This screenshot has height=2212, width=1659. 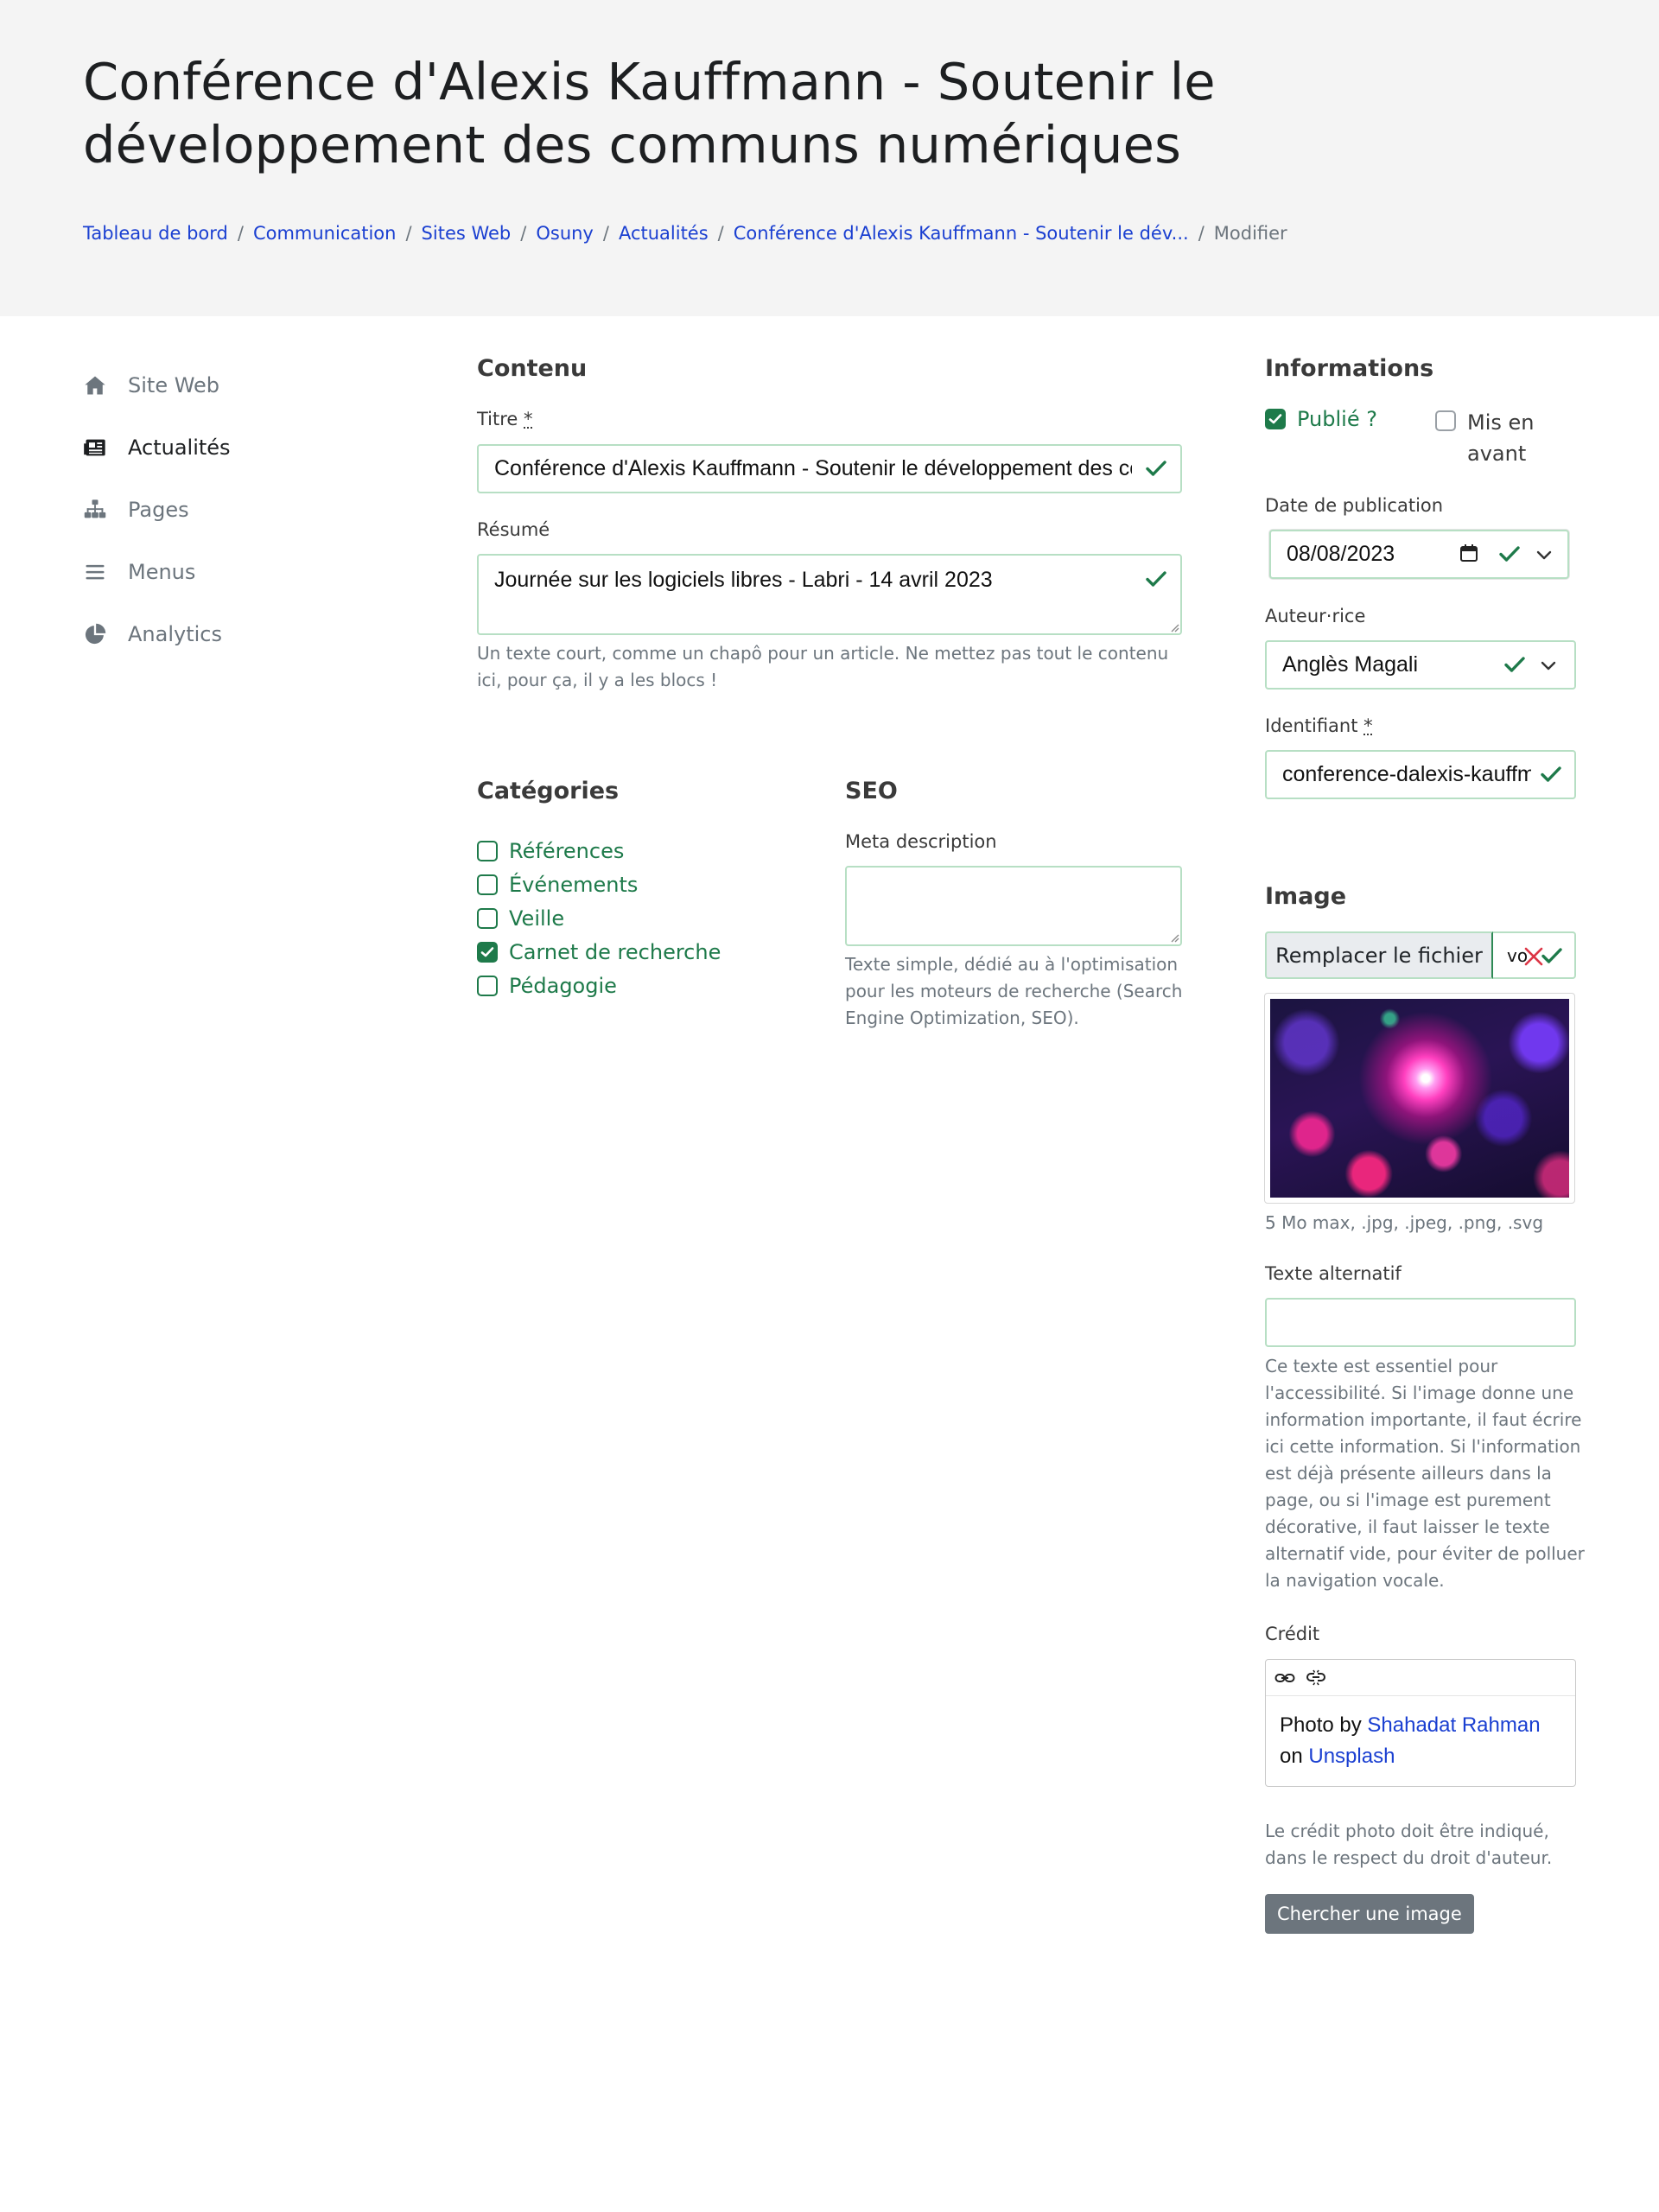 What do you see at coordinates (871, 791) in the screenshot?
I see `seo-heading: SEO` at bounding box center [871, 791].